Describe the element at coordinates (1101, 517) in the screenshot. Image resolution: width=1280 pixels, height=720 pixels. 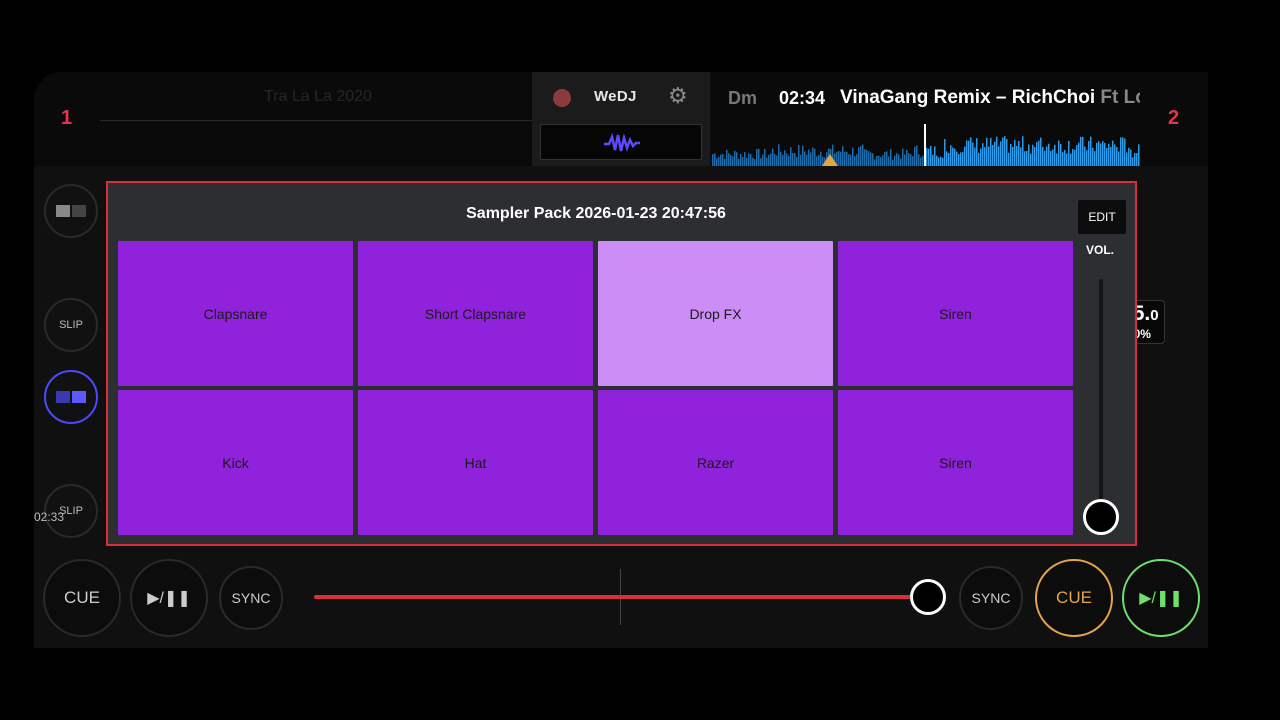
I see `volume-slider-knob` at that location.